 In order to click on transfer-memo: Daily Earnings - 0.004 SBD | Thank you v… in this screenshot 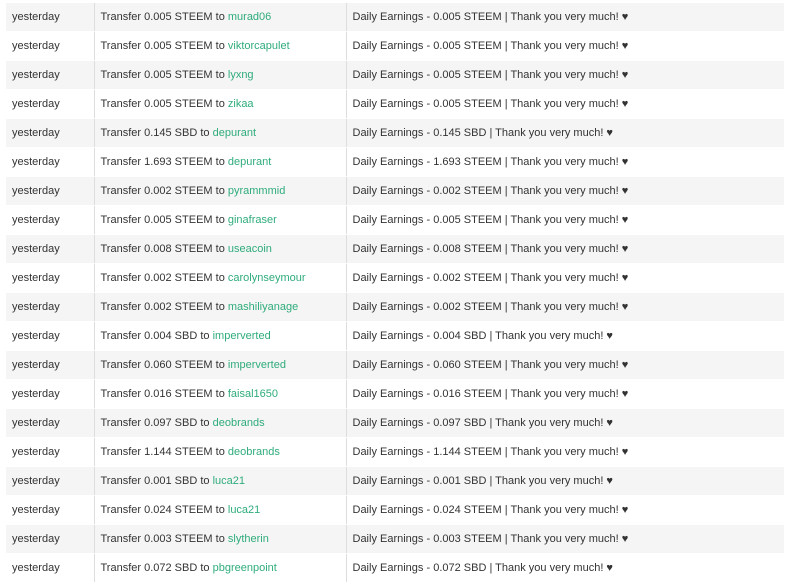, I will do `click(565, 336)`.